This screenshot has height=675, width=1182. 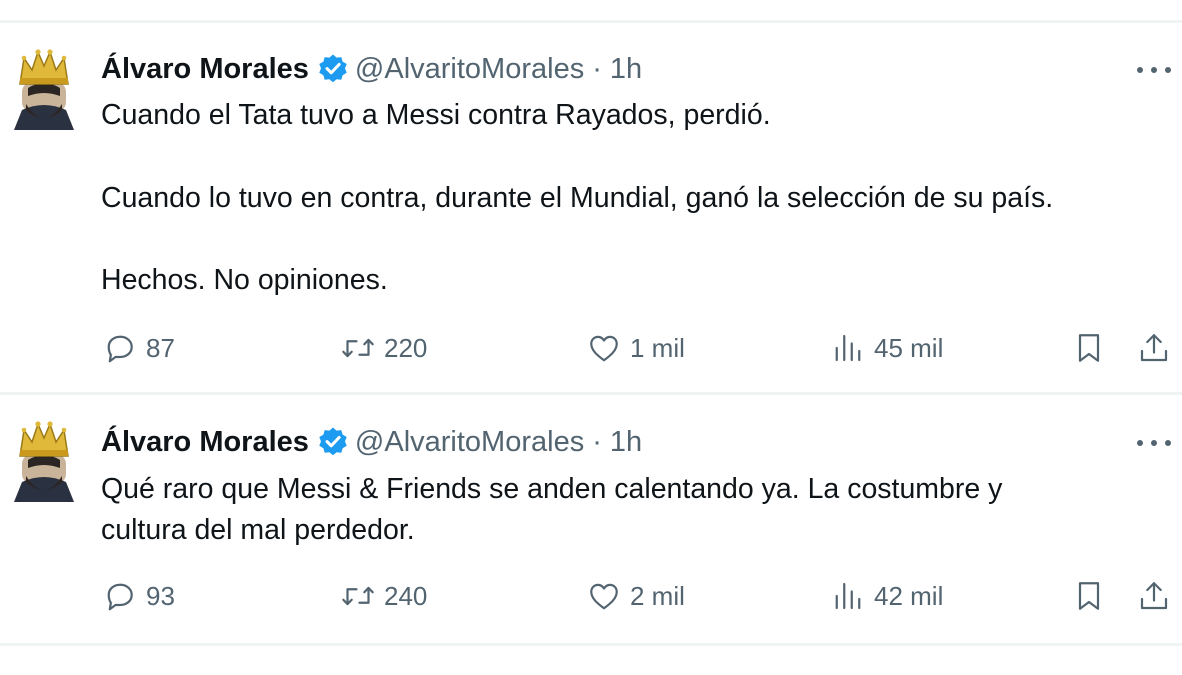 I want to click on retweet-count: 240, so click(x=406, y=595).